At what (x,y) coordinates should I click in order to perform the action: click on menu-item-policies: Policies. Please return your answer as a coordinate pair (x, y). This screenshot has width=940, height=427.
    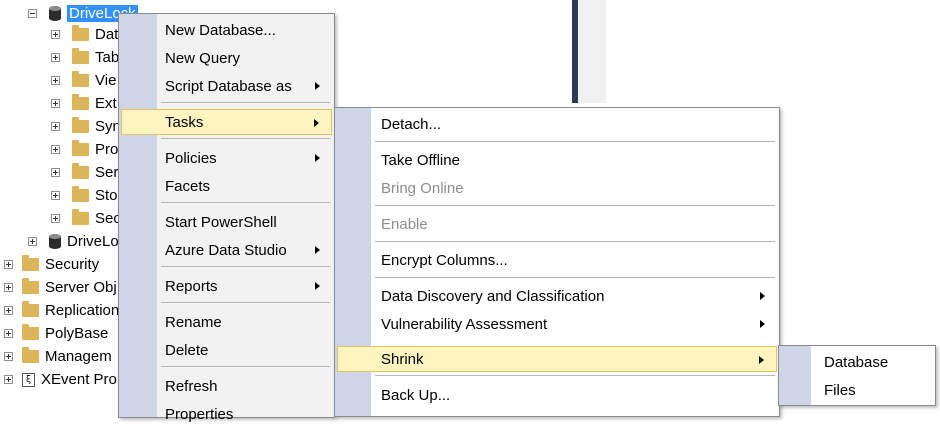
    Looking at the image, I should click on (226, 158).